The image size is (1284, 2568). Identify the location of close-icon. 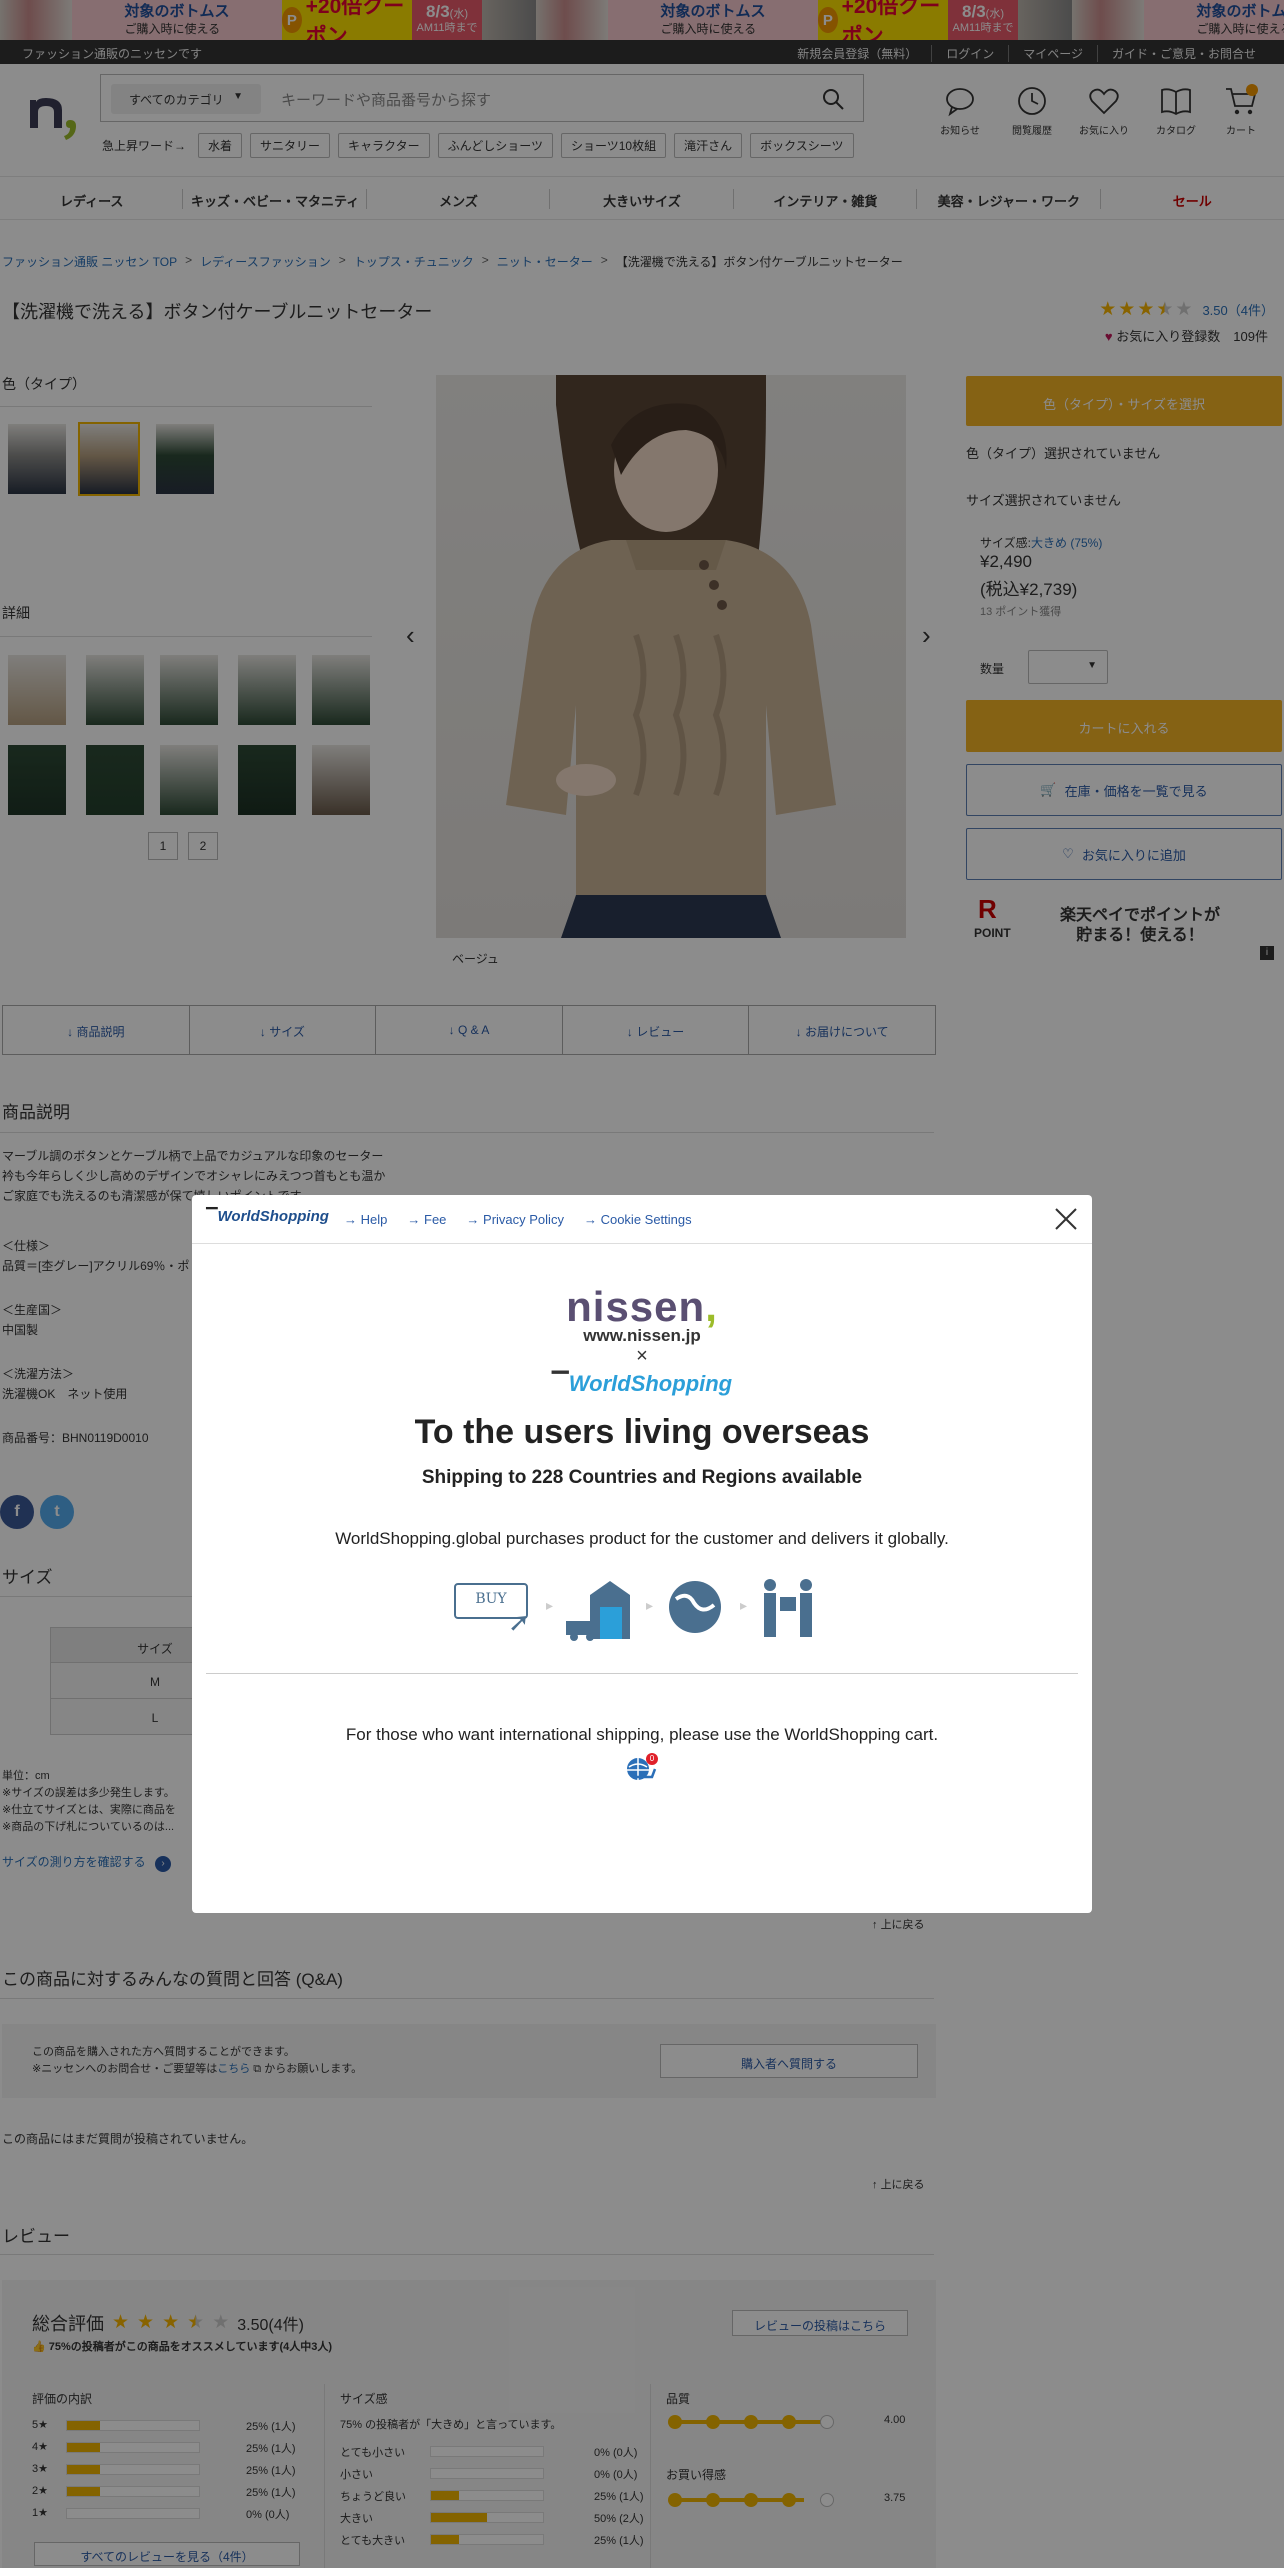
(1066, 1219).